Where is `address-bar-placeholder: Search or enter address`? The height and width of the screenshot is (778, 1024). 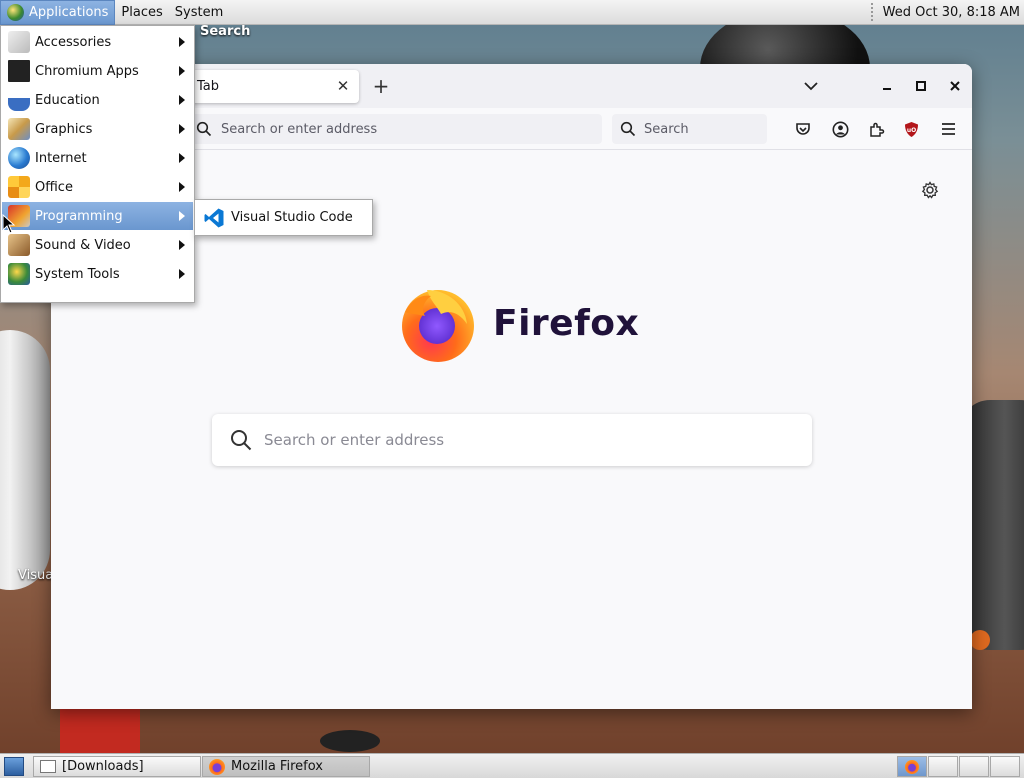 address-bar-placeholder: Search or enter address is located at coordinates (299, 129).